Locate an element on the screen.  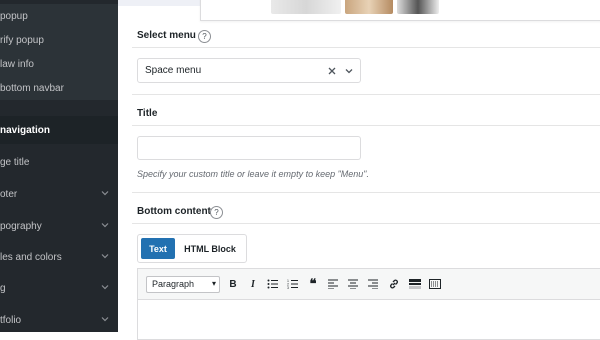
select-menu-dropdown: Space menu is located at coordinates (249, 70).